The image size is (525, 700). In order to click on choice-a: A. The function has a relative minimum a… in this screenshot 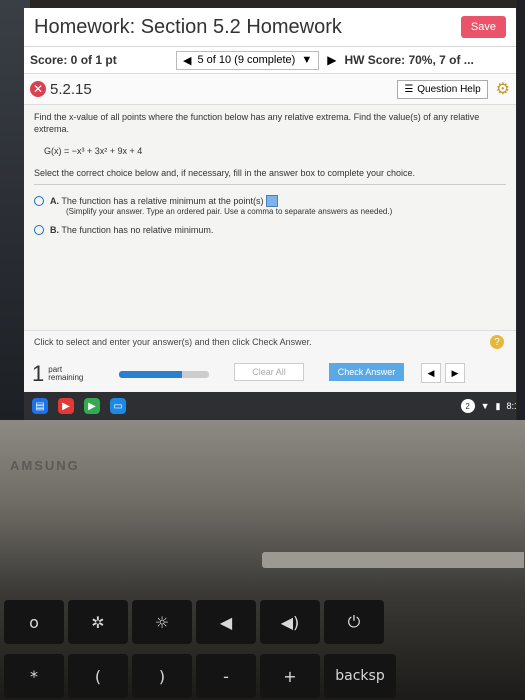, I will do `click(270, 206)`.